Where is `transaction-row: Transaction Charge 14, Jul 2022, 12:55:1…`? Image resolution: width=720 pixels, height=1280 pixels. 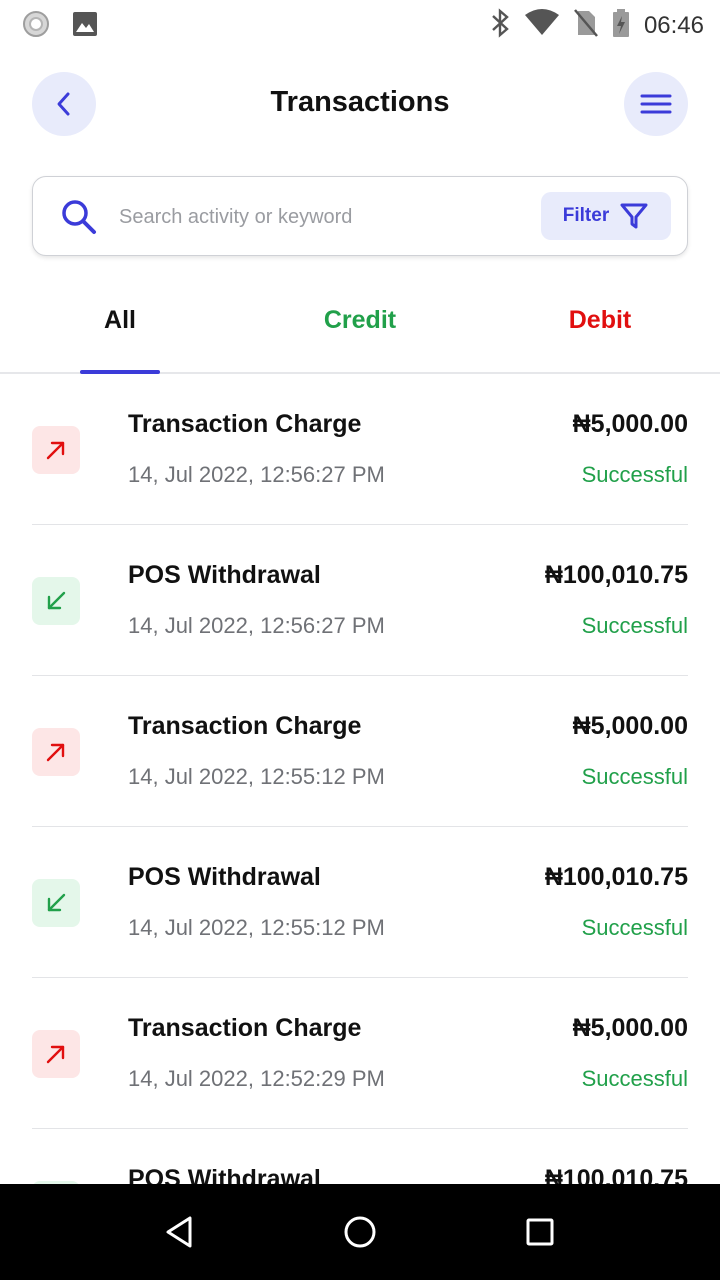
transaction-row: Transaction Charge 14, Jul 2022, 12:55:1… is located at coordinates (360, 751).